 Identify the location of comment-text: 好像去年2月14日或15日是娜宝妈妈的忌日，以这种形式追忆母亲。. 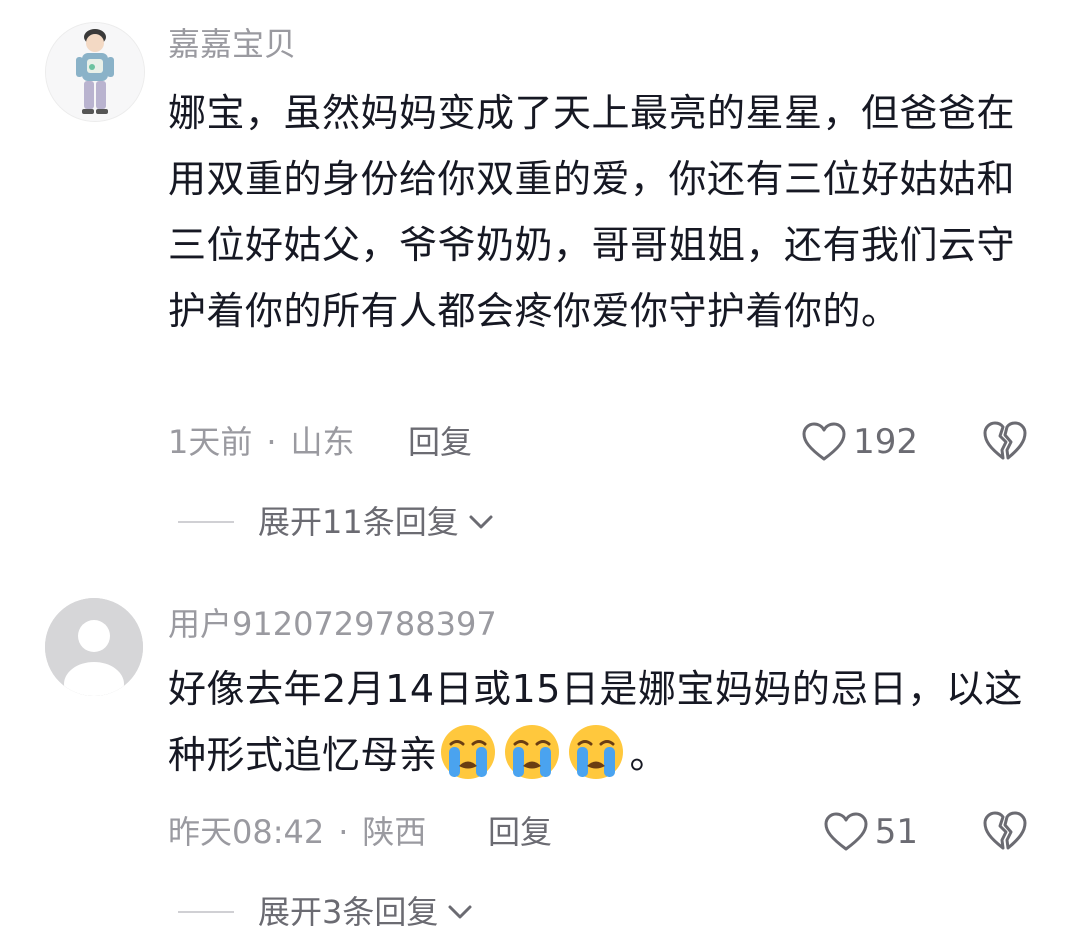
(603, 722).